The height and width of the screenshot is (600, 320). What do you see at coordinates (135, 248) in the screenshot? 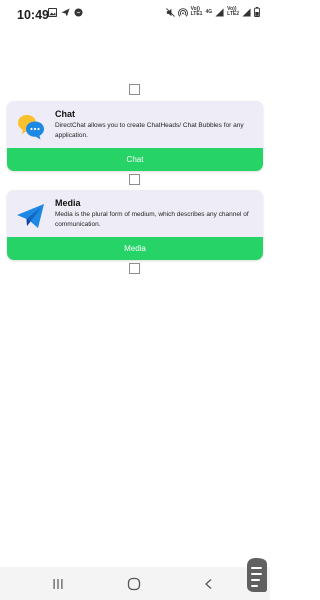
I see `media-button: Media` at bounding box center [135, 248].